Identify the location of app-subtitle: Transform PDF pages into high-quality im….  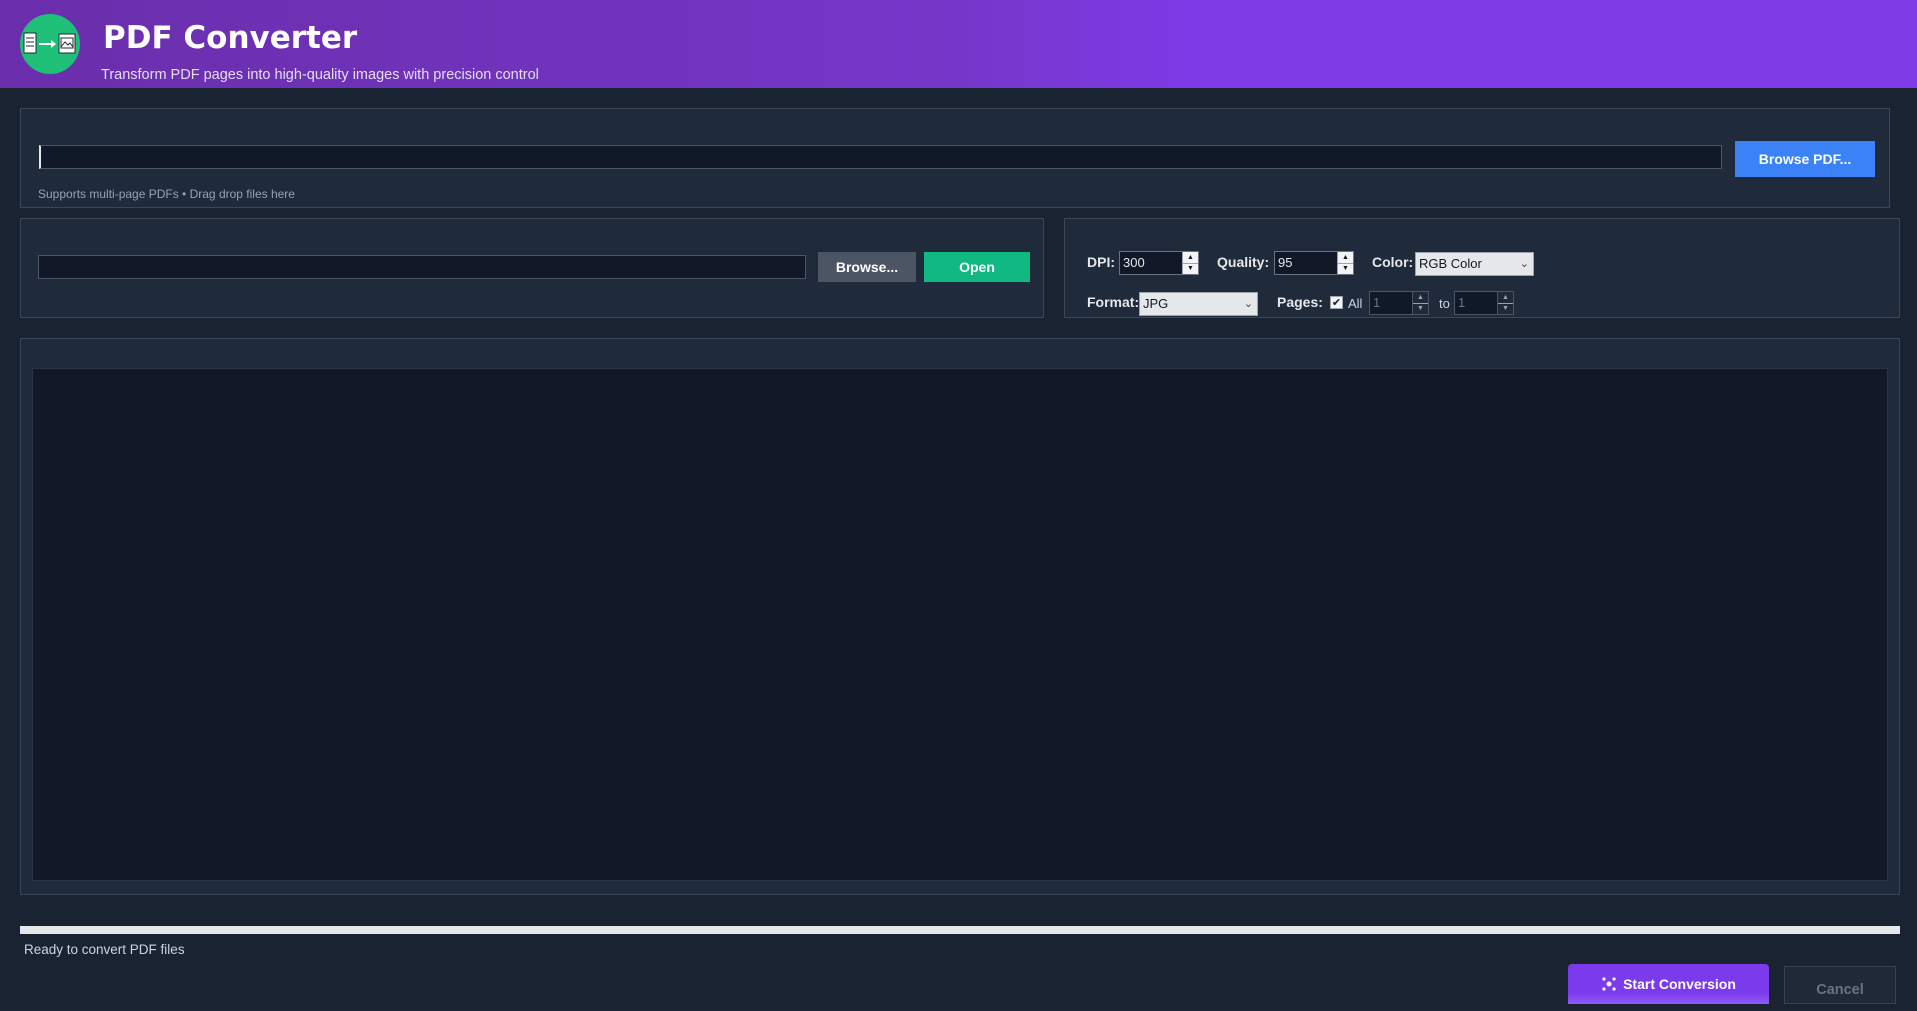
(320, 75).